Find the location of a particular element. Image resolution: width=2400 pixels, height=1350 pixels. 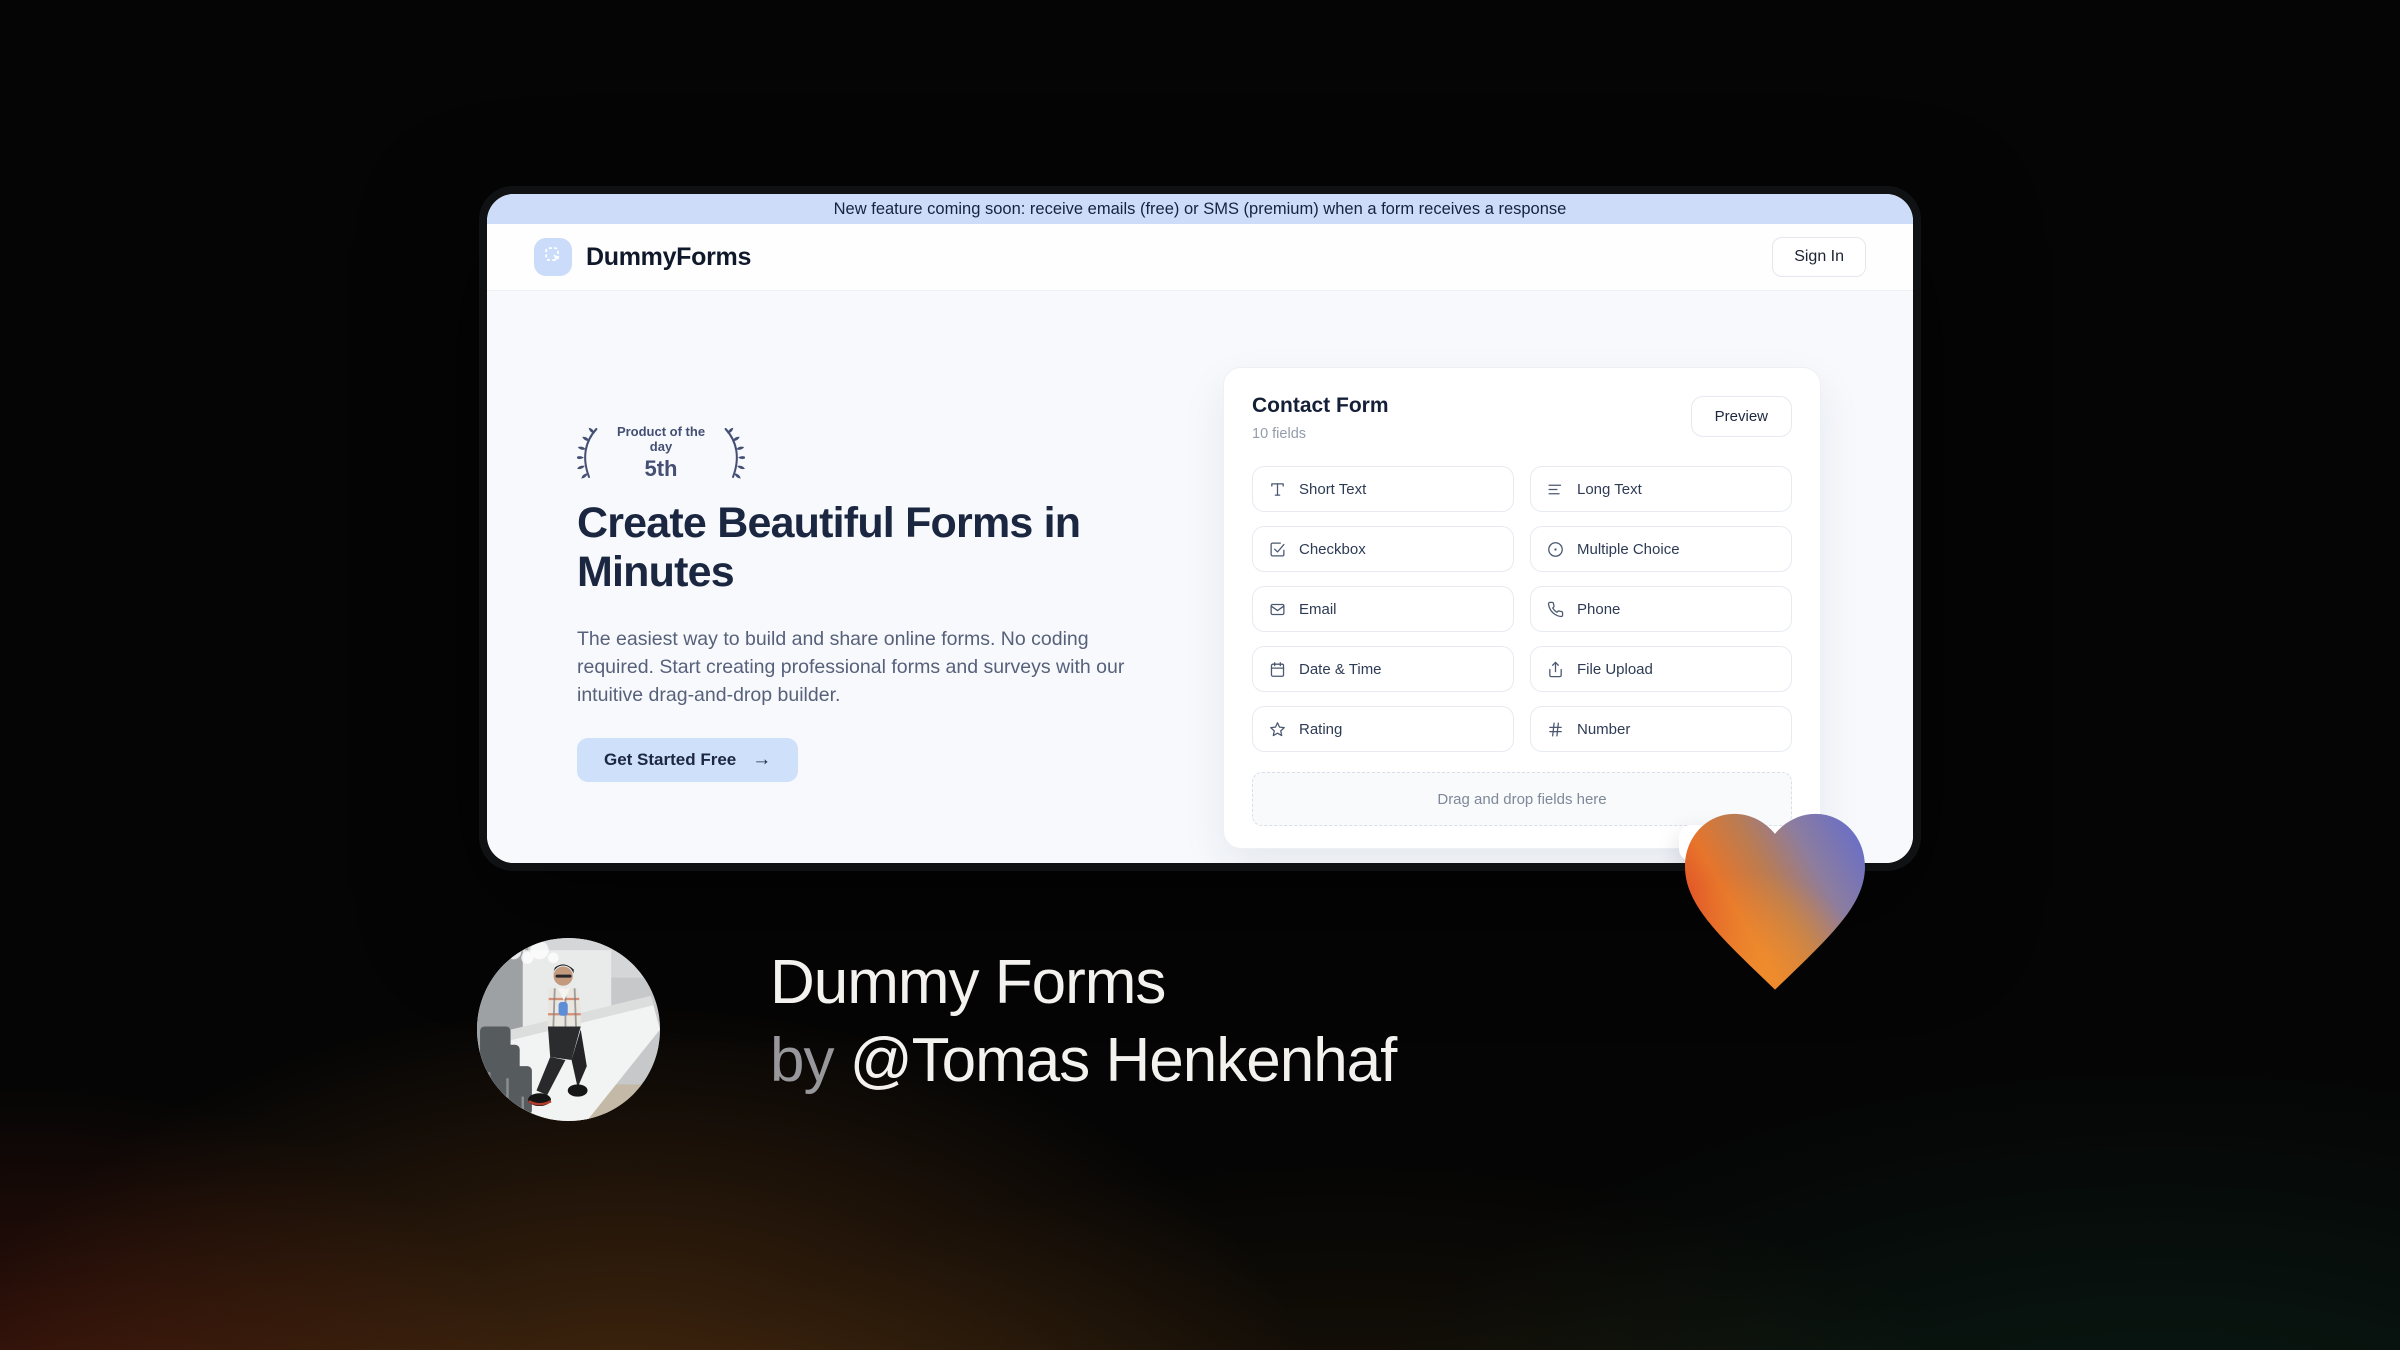

laurel-right-icon is located at coordinates (734, 453).